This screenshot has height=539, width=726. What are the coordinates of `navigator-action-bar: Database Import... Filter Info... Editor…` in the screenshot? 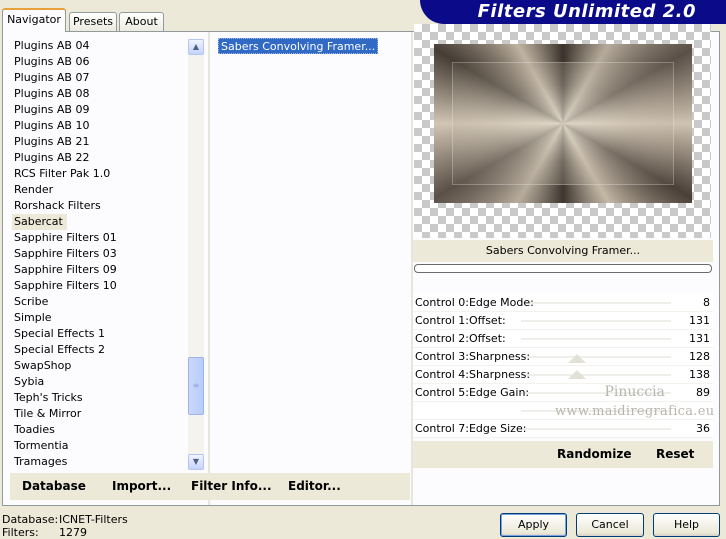 It's located at (210, 486).